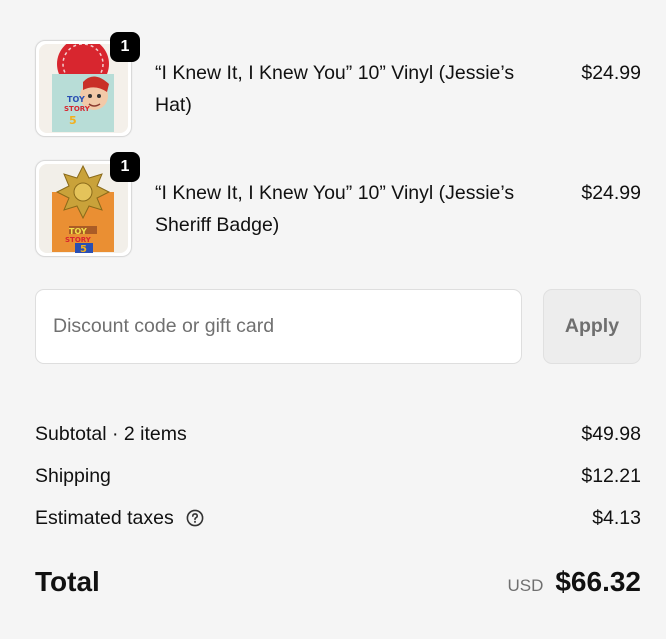 The height and width of the screenshot is (639, 666). I want to click on taxes-label-group: Estimated taxes, so click(119, 518).